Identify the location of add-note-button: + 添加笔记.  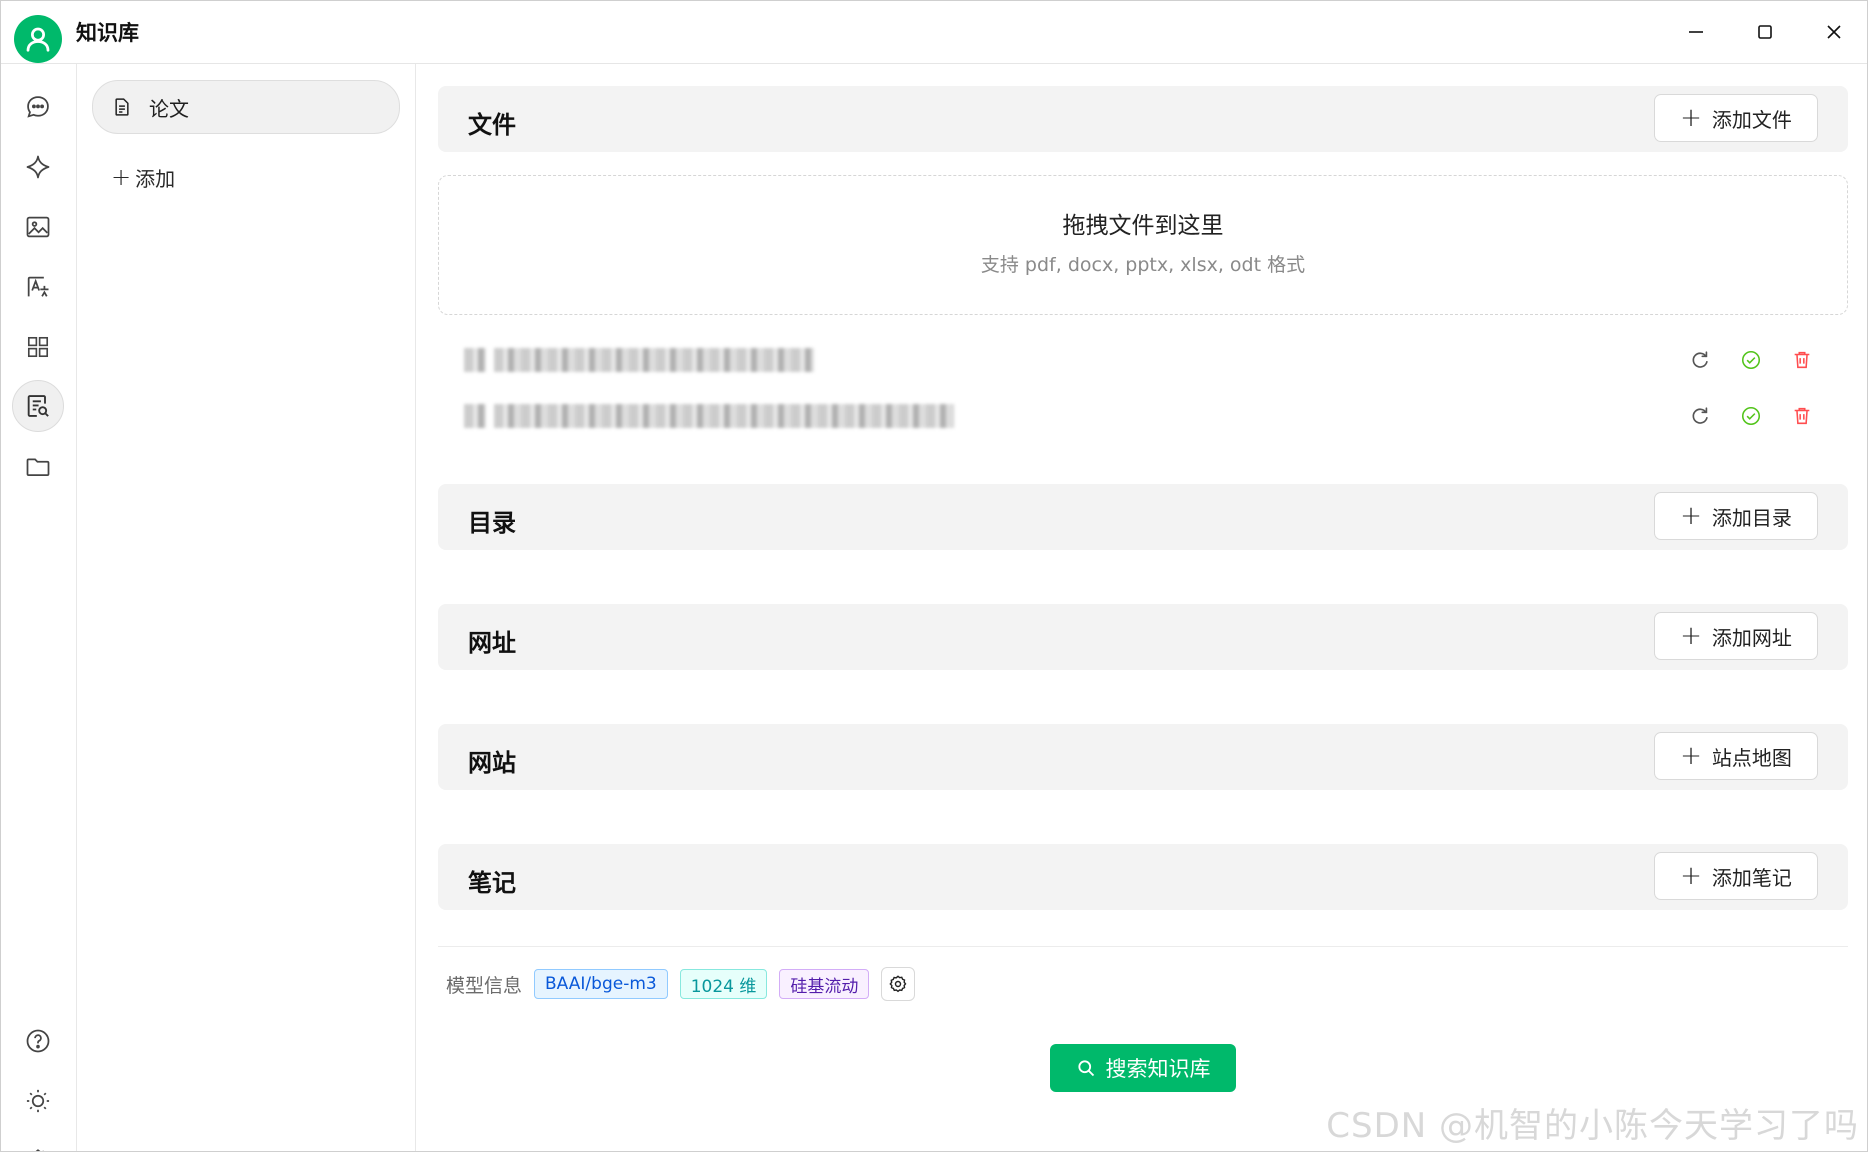
(1736, 876).